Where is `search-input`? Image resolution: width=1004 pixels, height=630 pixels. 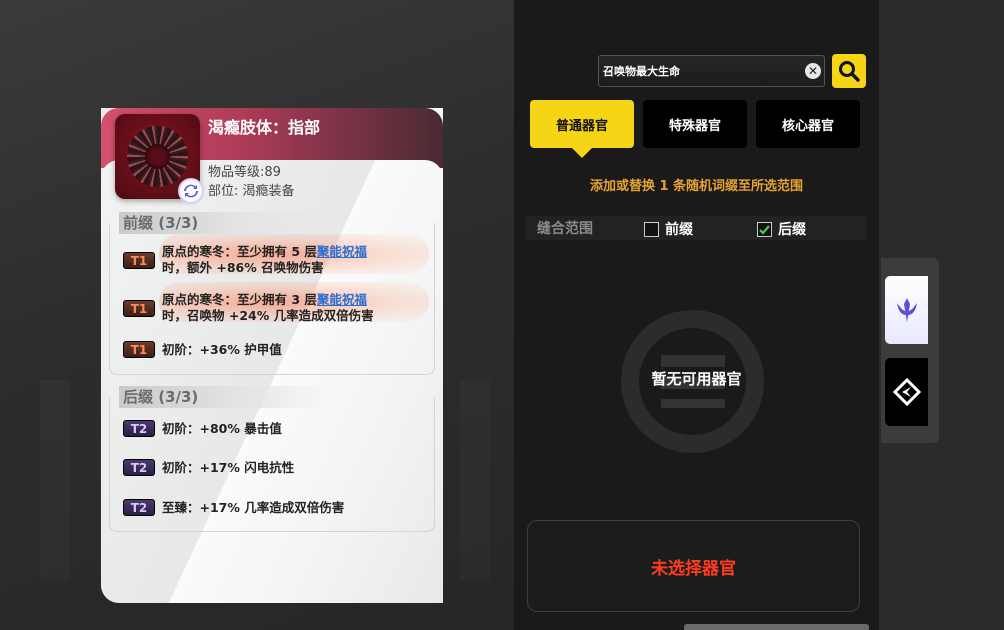
search-input is located at coordinates (701, 71).